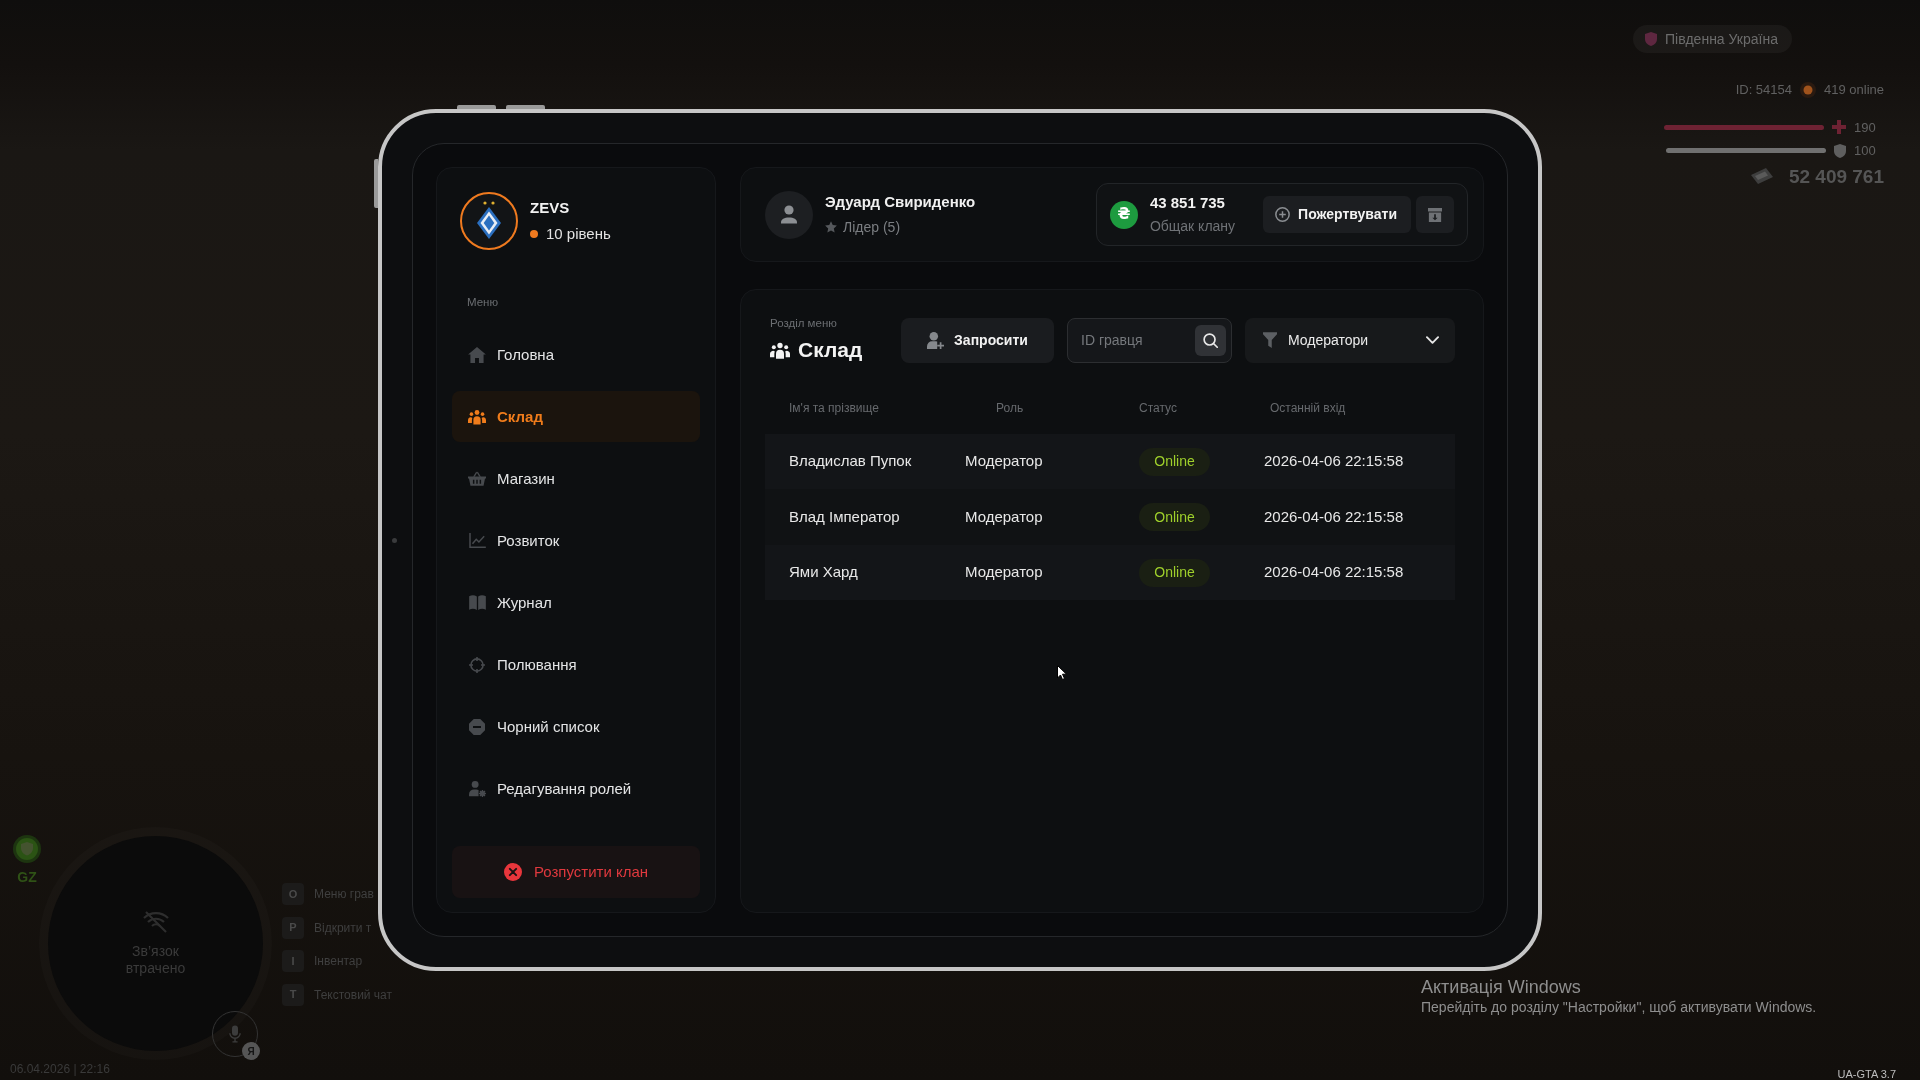 This screenshot has height=1080, width=1920. I want to click on sidebar-item: Головна, so click(576, 355).